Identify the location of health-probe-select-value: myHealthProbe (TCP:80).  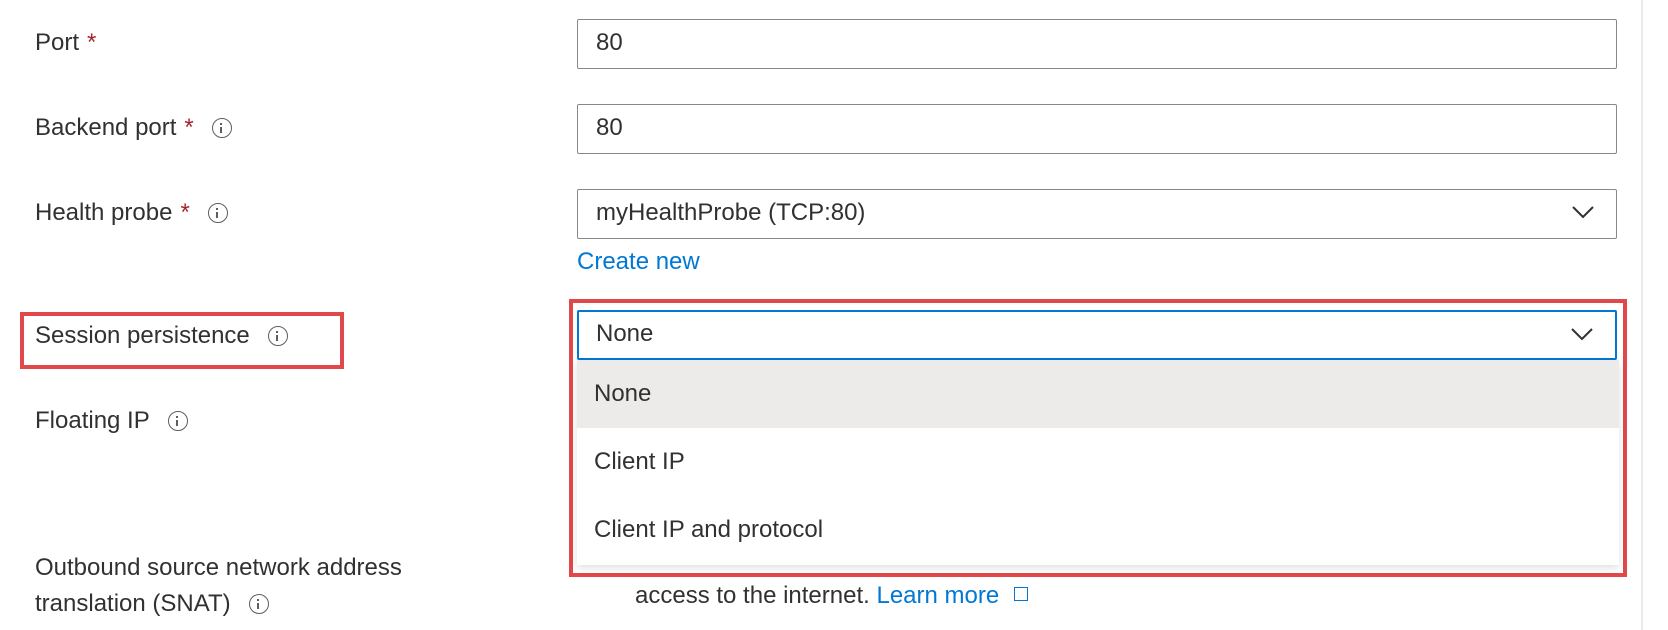
(731, 212).